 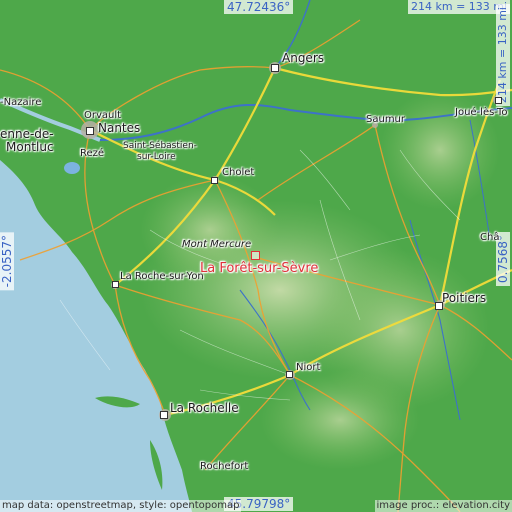 I want to click on city-label-poitiers: Poitiers, so click(x=464, y=298).